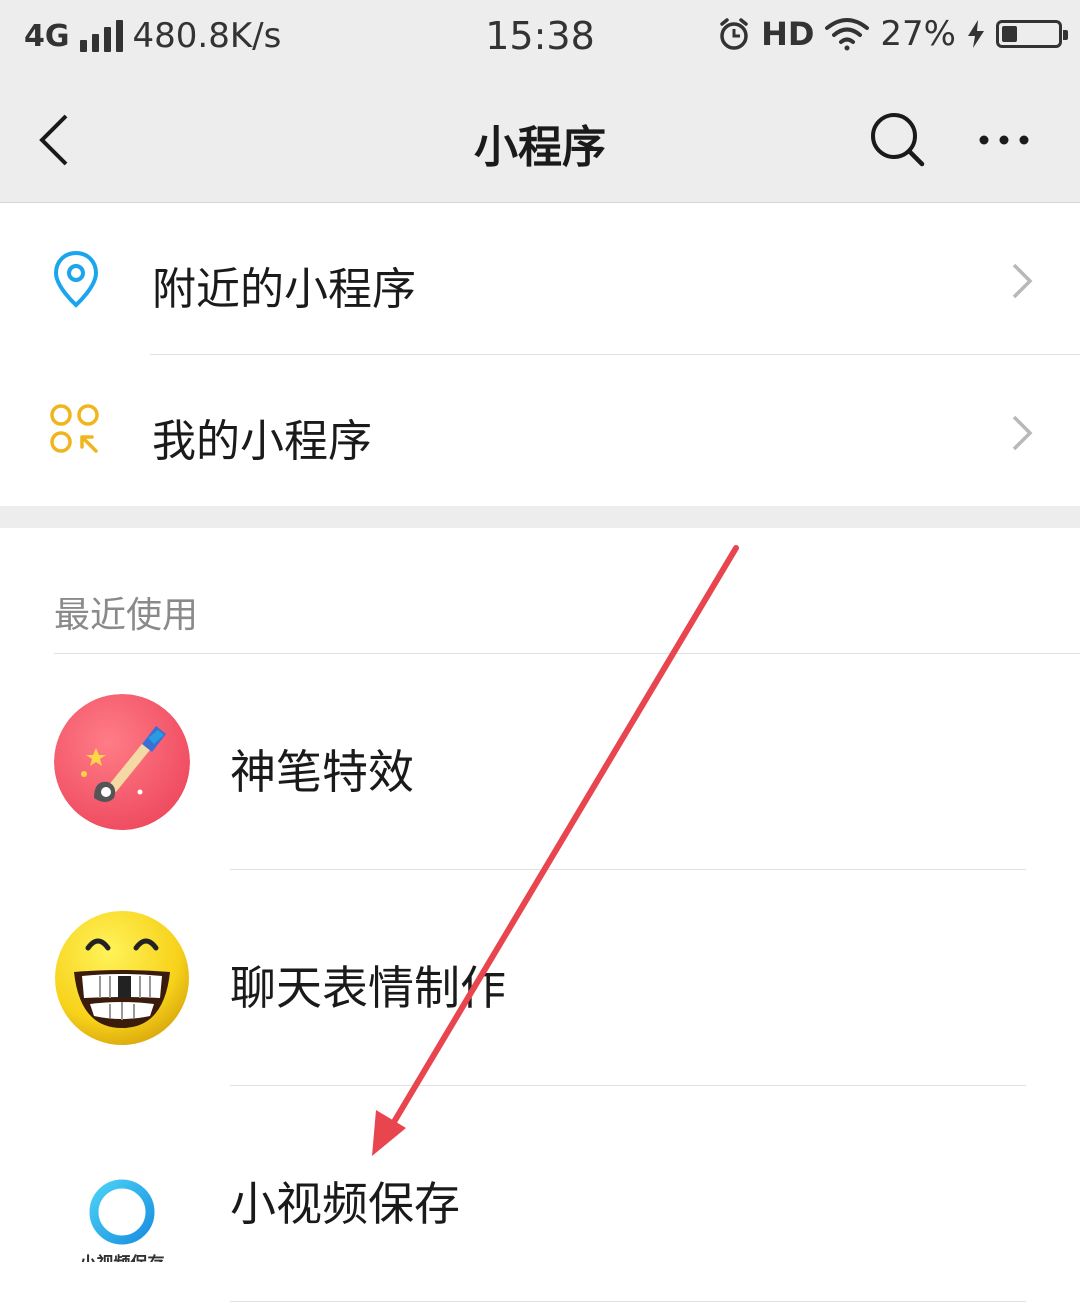 Image resolution: width=1080 pixels, height=1310 pixels. What do you see at coordinates (345, 1204) in the screenshot?
I see `app-name: 小视频保存` at bounding box center [345, 1204].